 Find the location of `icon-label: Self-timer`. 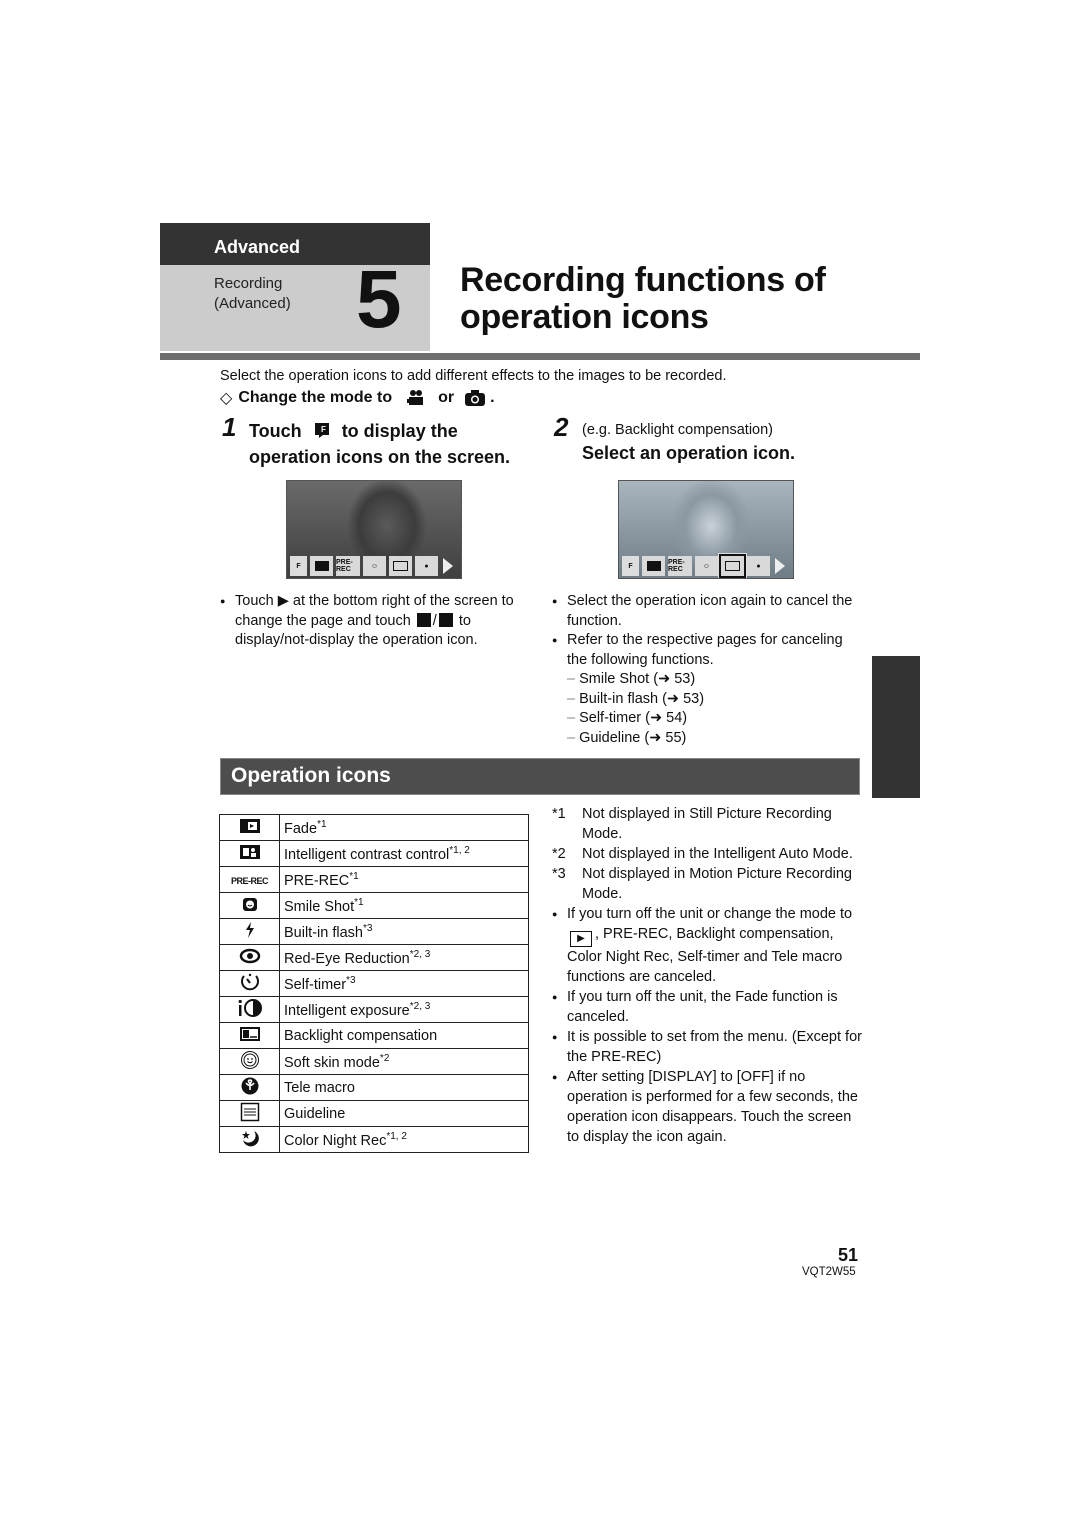

icon-label: Self-timer is located at coordinates (315, 984).